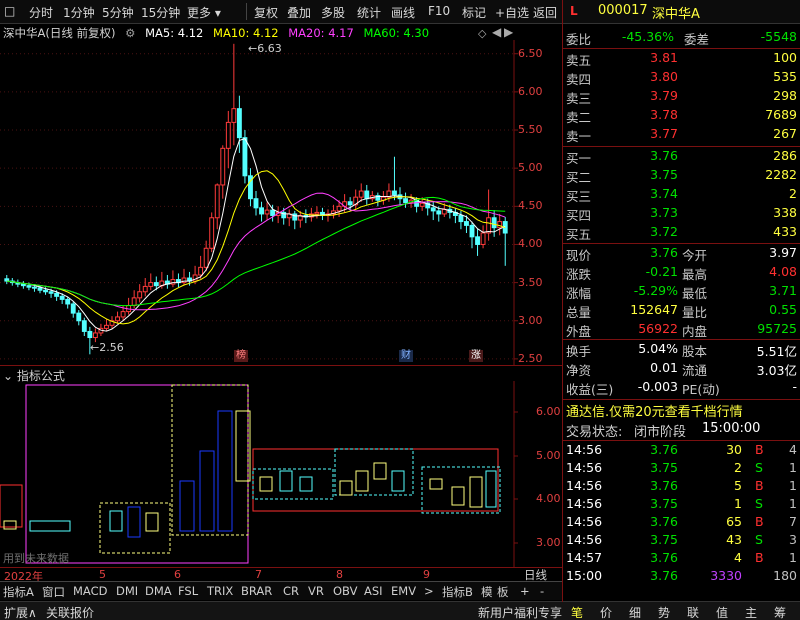 This screenshot has width=800, height=620. Describe the element at coordinates (681, 469) in the screenshot. I see `tick-row: 14:56 3.75 2 S 1` at that location.